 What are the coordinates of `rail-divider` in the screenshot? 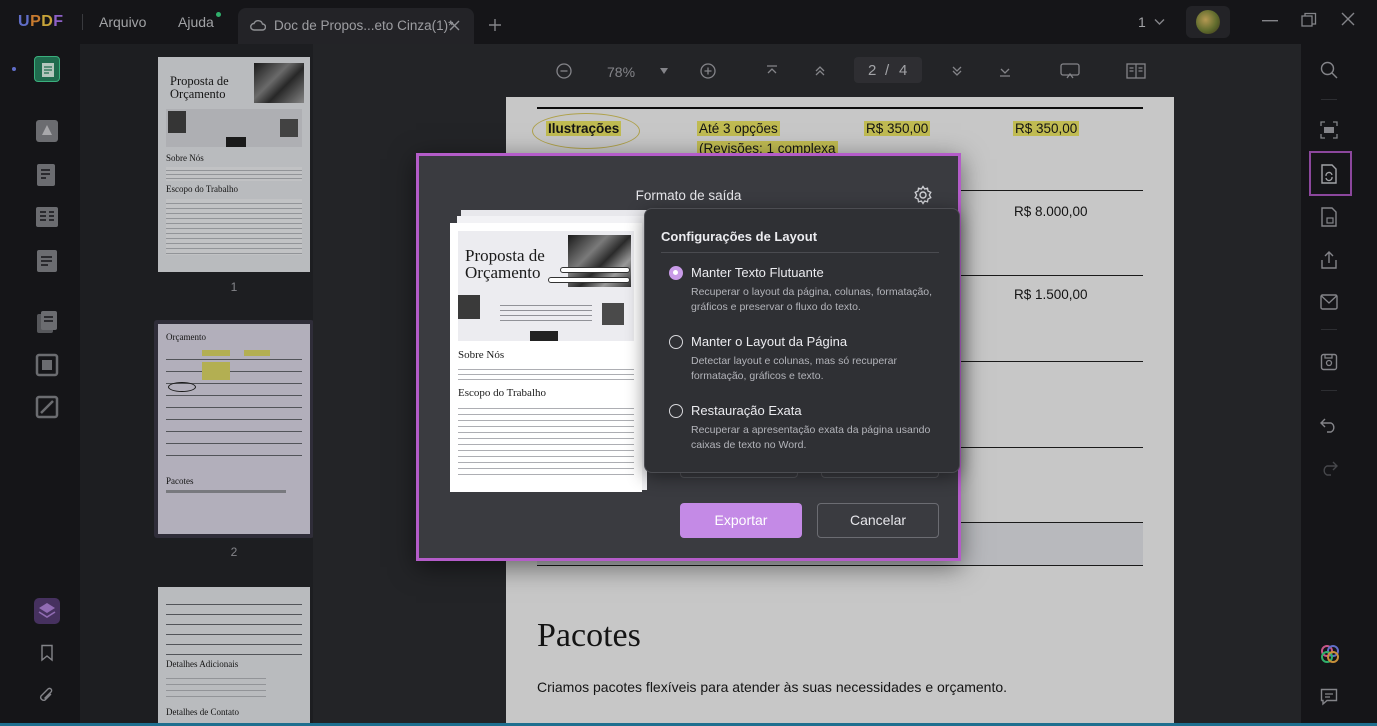 It's located at (1329, 99).